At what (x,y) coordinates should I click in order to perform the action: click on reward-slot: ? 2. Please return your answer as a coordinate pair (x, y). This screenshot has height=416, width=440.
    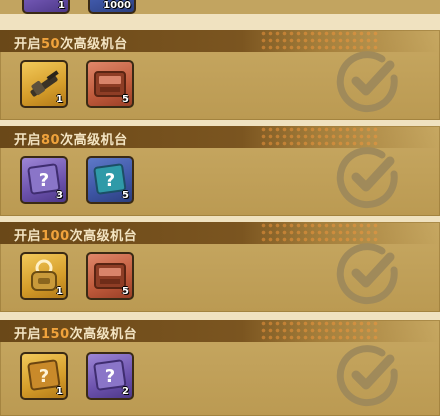
    Looking at the image, I should click on (110, 376).